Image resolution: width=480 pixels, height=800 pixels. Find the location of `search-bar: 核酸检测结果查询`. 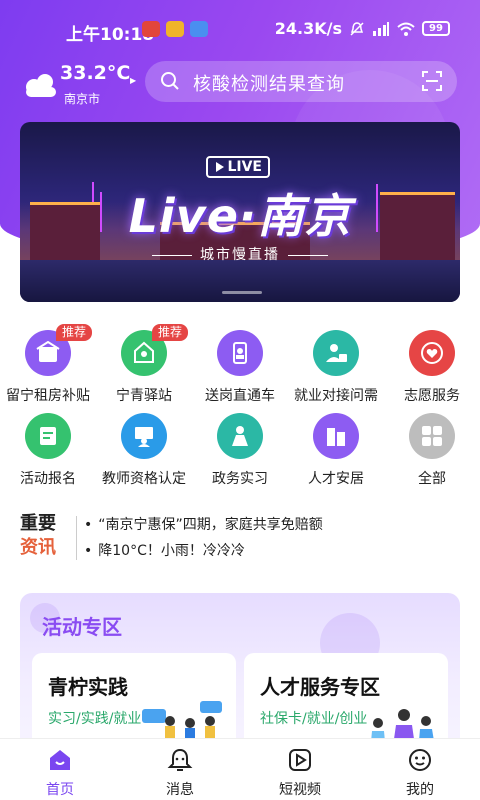

search-bar: 核酸检测结果查询 is located at coordinates (301, 81).